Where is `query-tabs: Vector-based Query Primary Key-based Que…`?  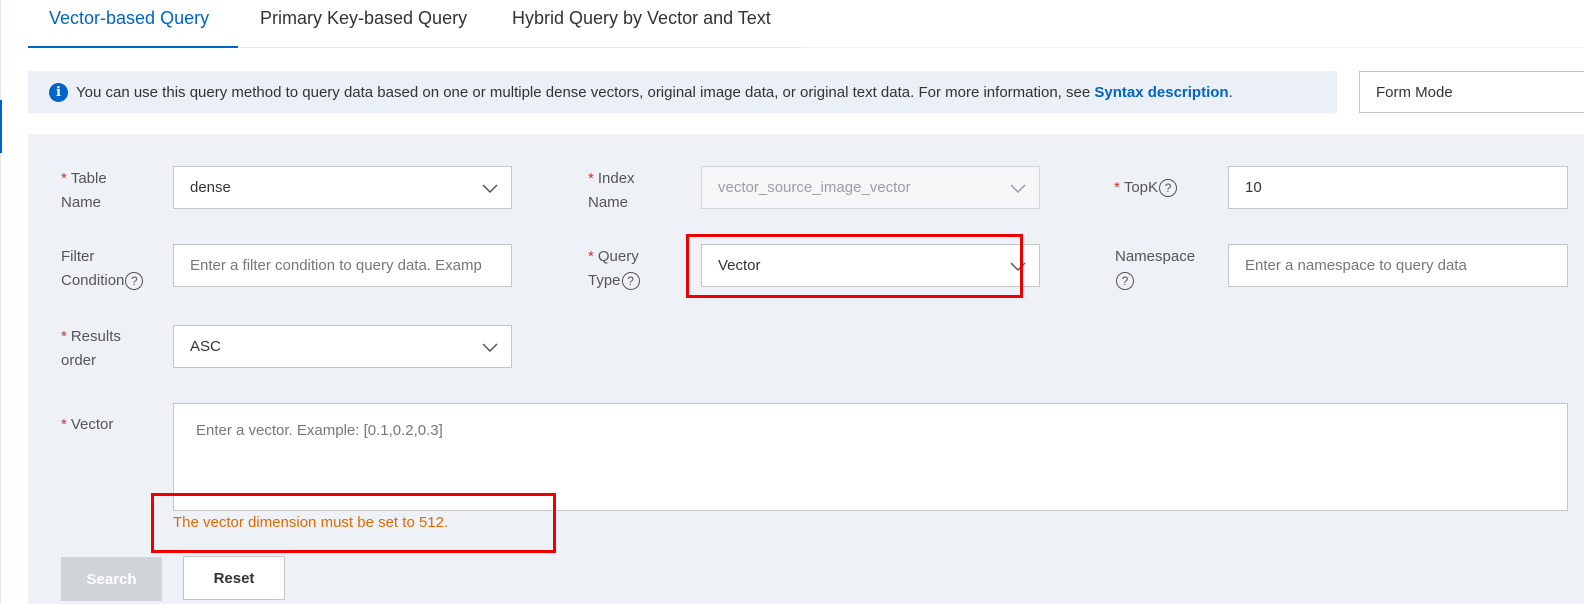 query-tabs: Vector-based Query Primary Key-based Que… is located at coordinates (806, 24).